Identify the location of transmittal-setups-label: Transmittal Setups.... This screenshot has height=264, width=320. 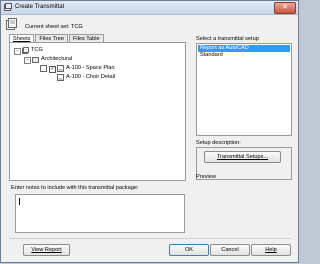
(242, 157).